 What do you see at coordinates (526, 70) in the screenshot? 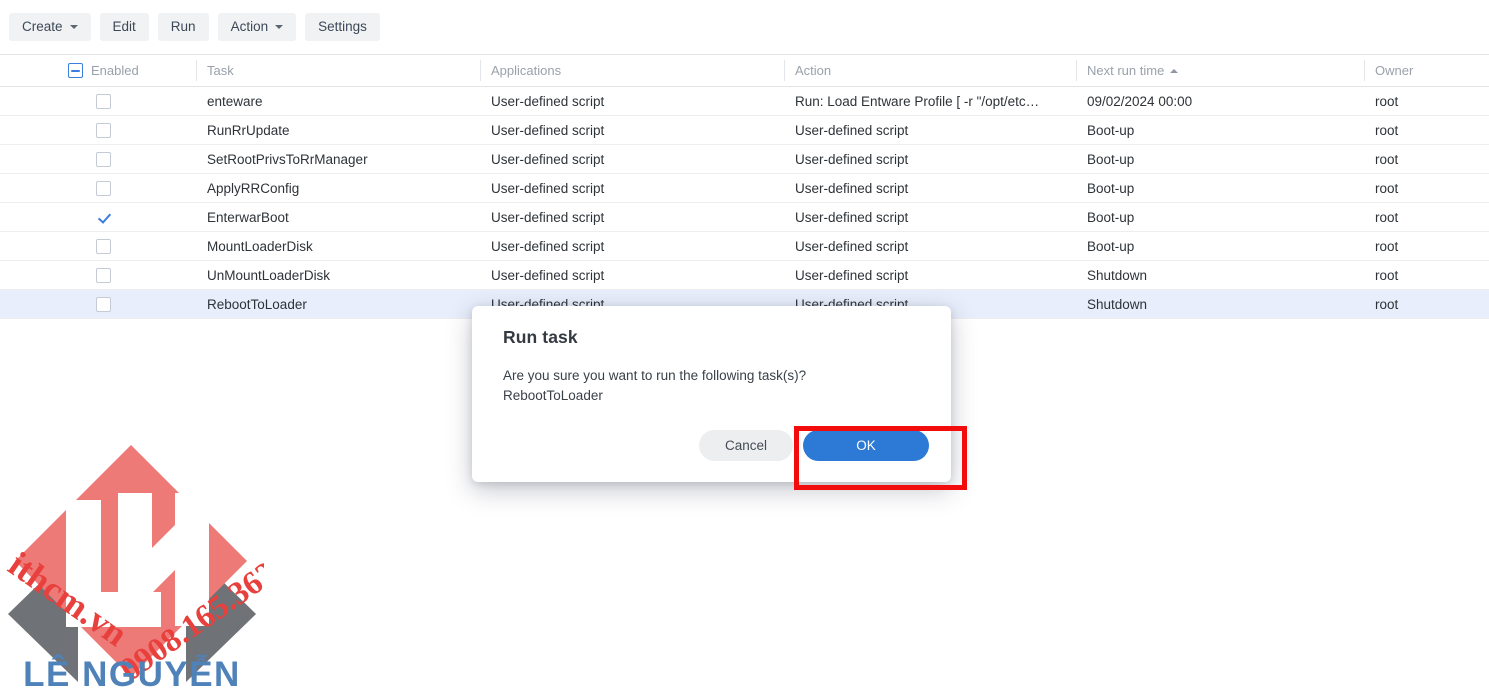
I see `column-header-applications-label: Applications` at bounding box center [526, 70].